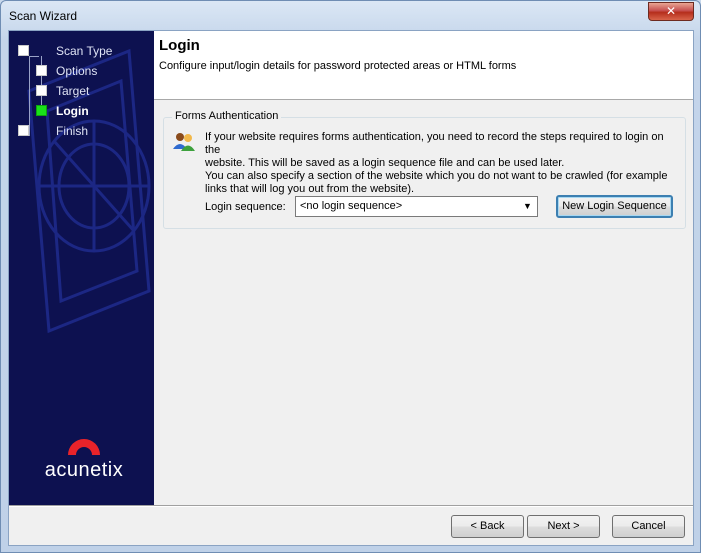  Describe the element at coordinates (648, 526) in the screenshot. I see `cancel-button: Cancel` at that location.